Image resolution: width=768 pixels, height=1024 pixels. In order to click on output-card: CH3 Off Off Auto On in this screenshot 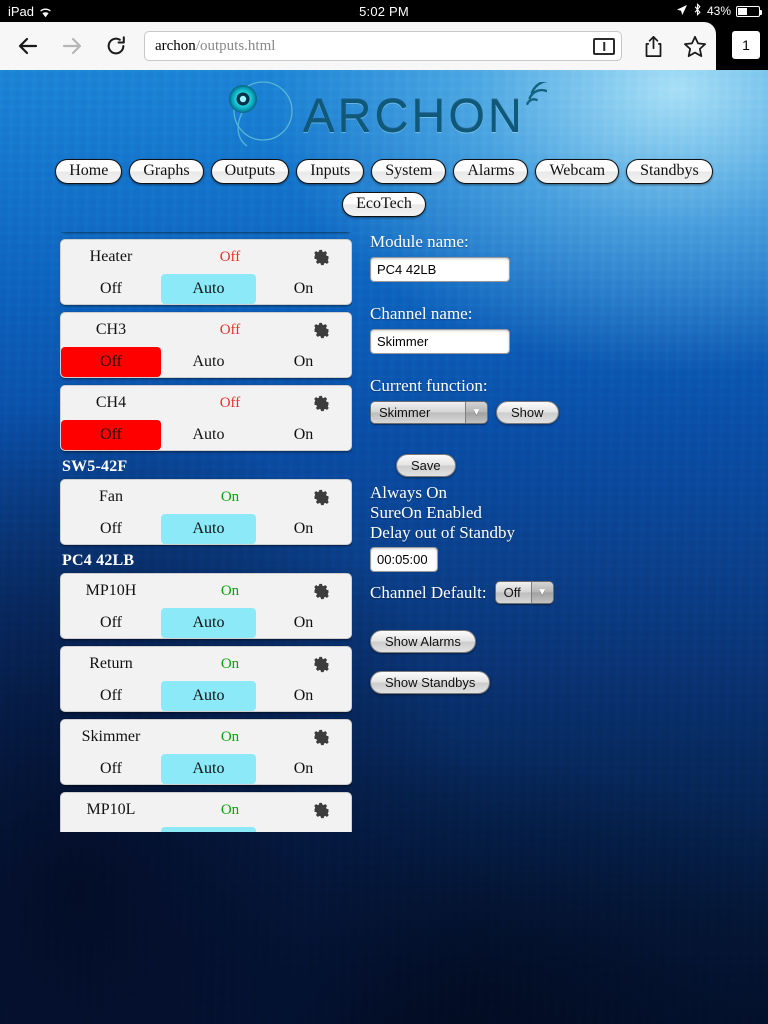, I will do `click(206, 345)`.